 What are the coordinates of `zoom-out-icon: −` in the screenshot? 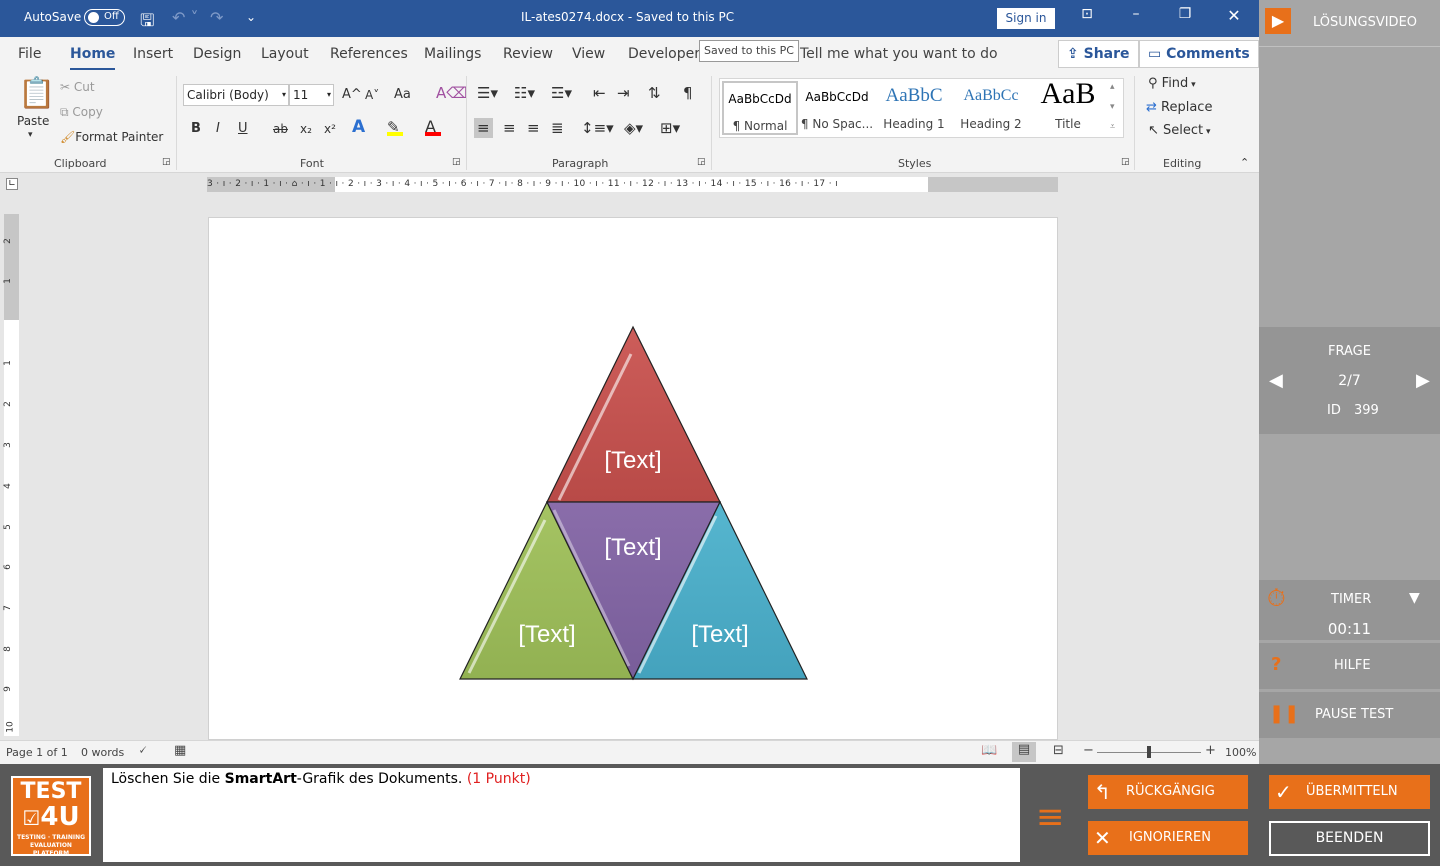 It's located at (1088, 750).